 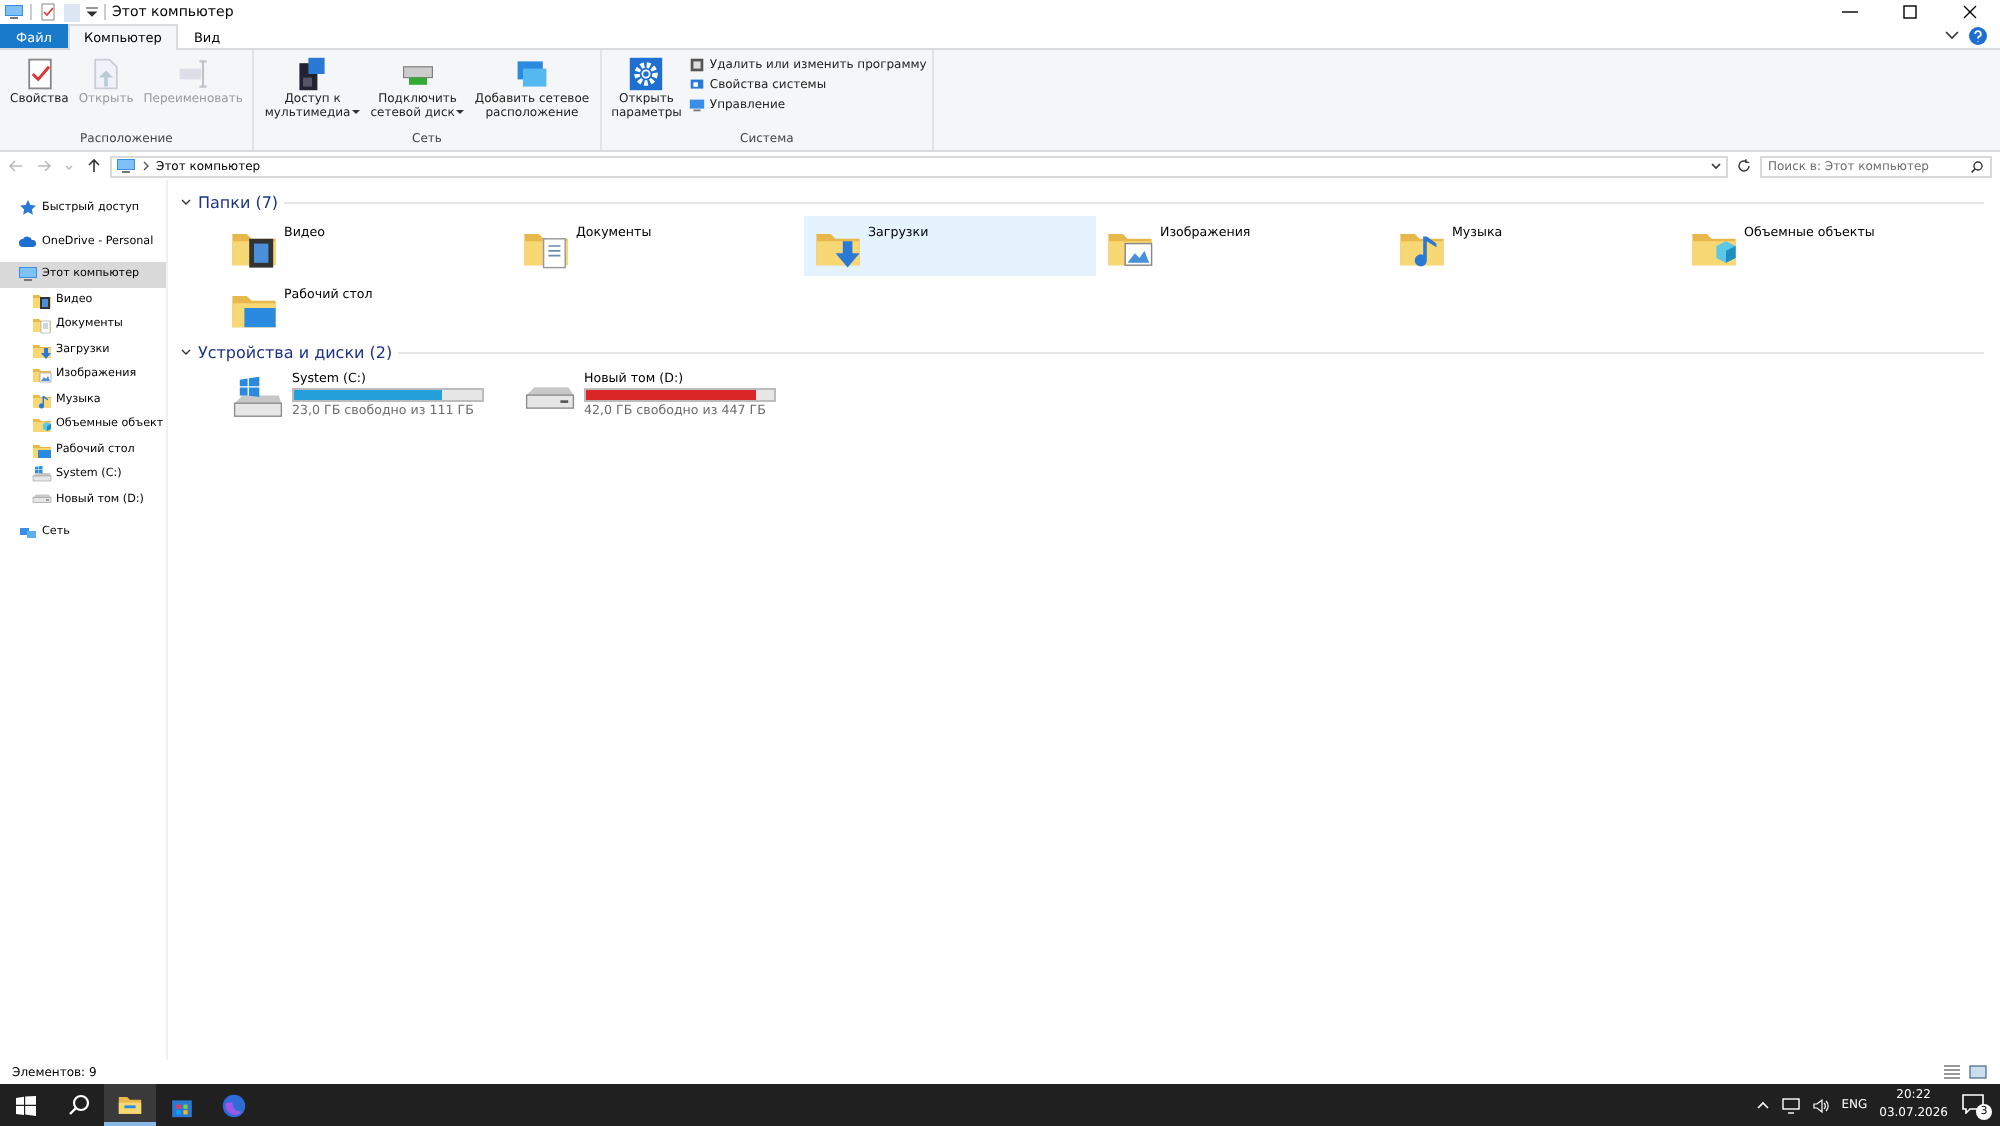 I want to click on settings-icon, so click(x=646, y=74).